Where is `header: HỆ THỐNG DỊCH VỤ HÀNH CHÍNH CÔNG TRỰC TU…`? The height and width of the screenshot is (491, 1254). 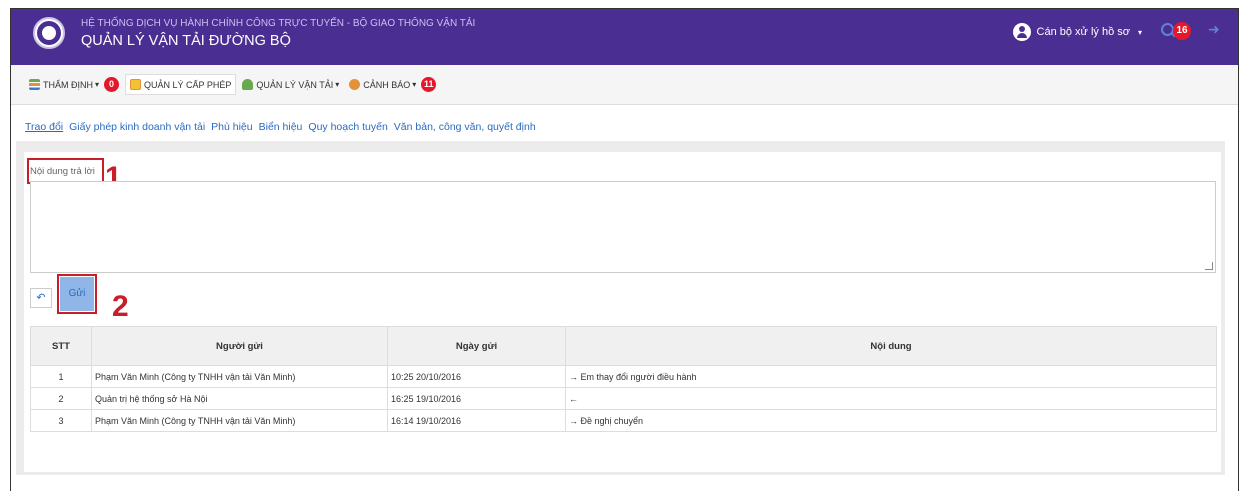
header: HỆ THỐNG DỊCH VỤ HÀNH CHÍNH CÔNG TRỰC TU… is located at coordinates (624, 37).